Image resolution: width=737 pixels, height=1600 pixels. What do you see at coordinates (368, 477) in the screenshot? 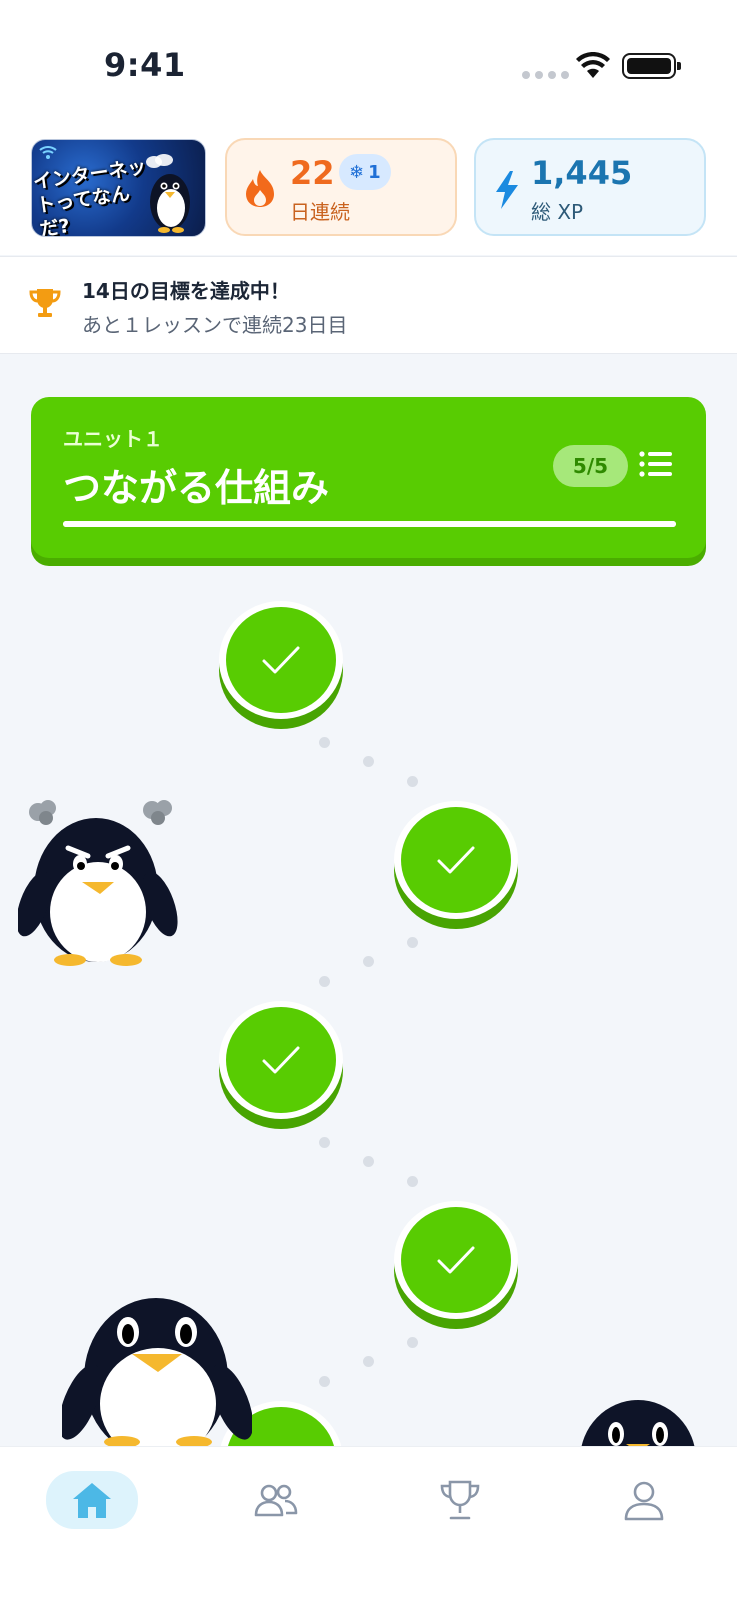
I see `unit-header-card: ユニット１ つながる仕組み 5/5` at bounding box center [368, 477].